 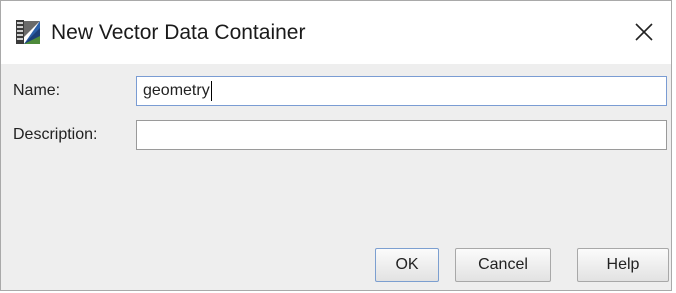 I want to click on vector-layer-icon, so click(x=28, y=32).